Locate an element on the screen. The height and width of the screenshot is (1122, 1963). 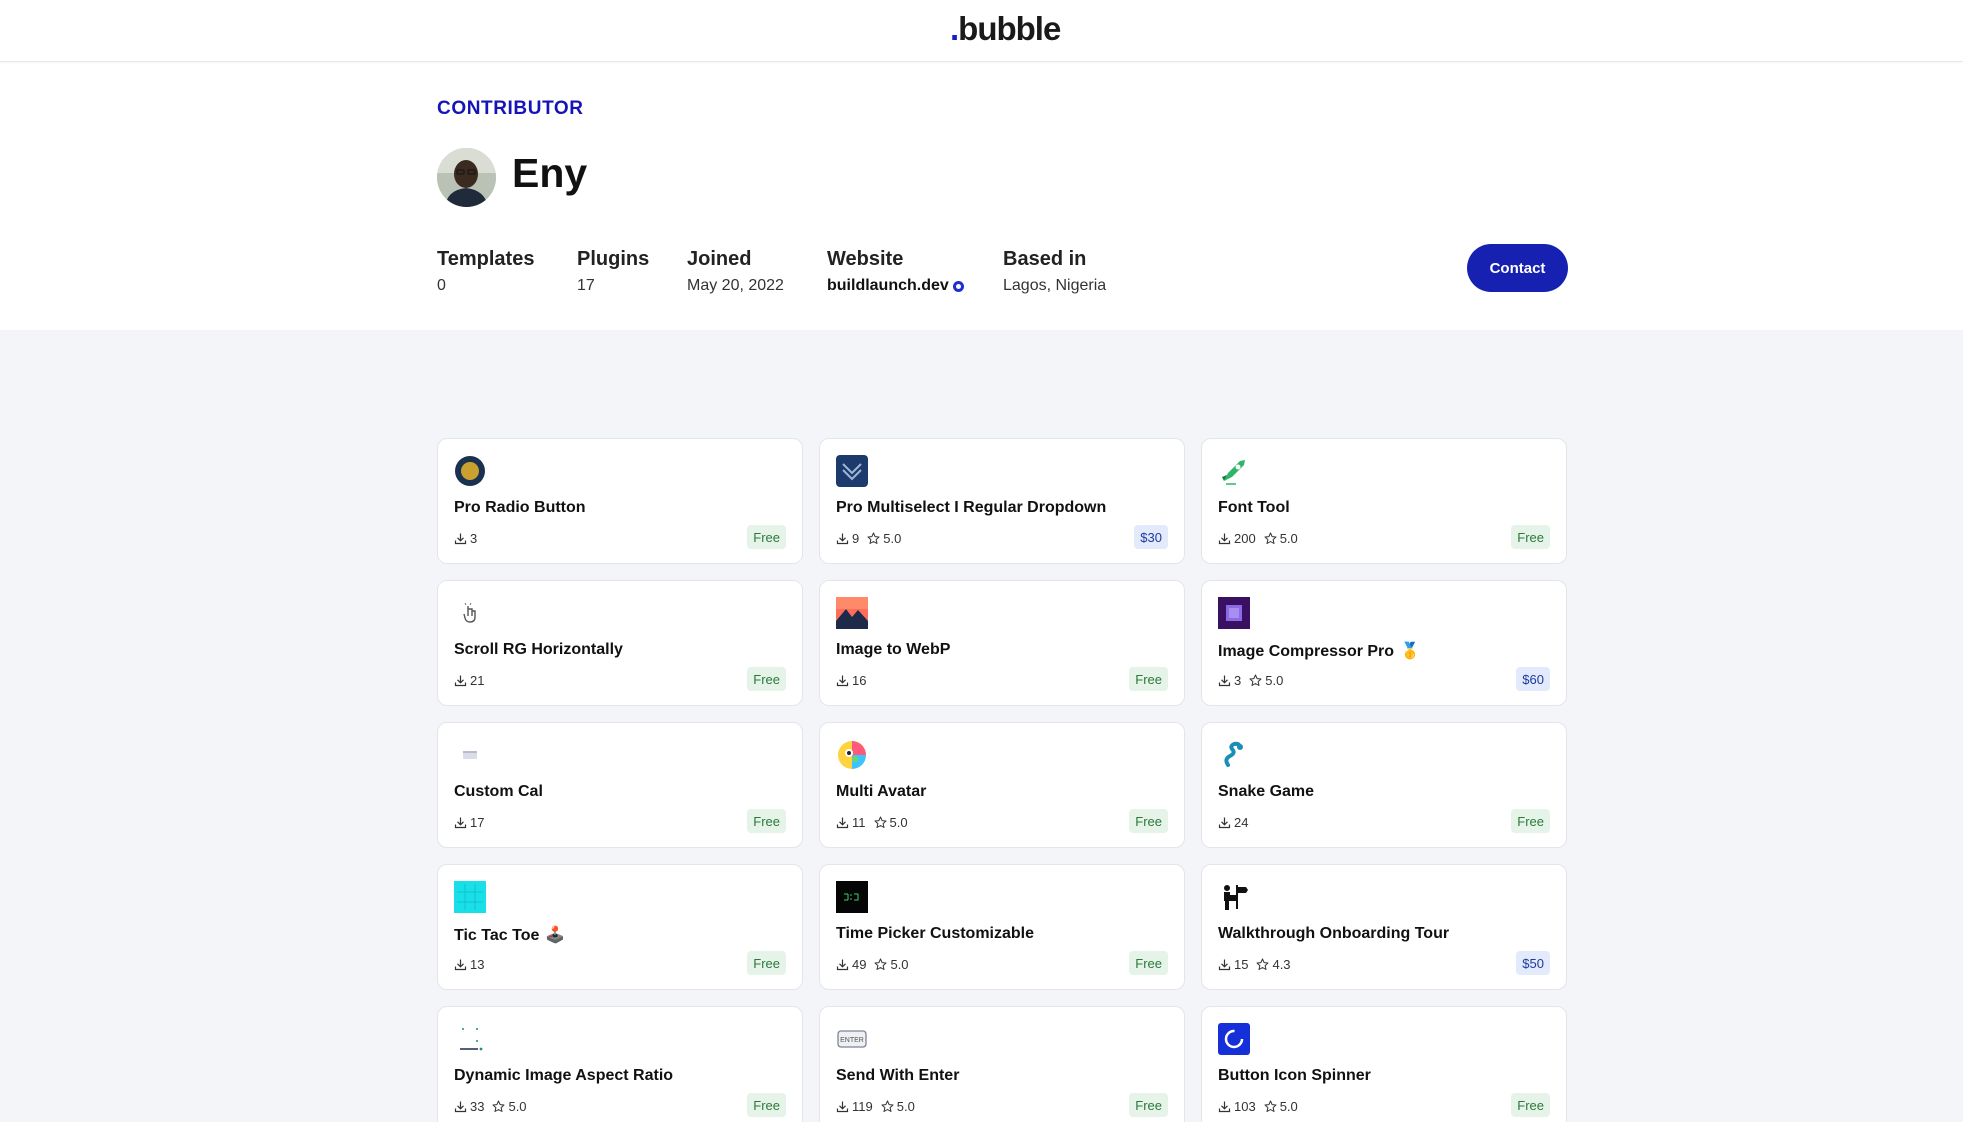
plugin-card-custom-cal: Custom Cal 17 Free is located at coordinates (620, 785).